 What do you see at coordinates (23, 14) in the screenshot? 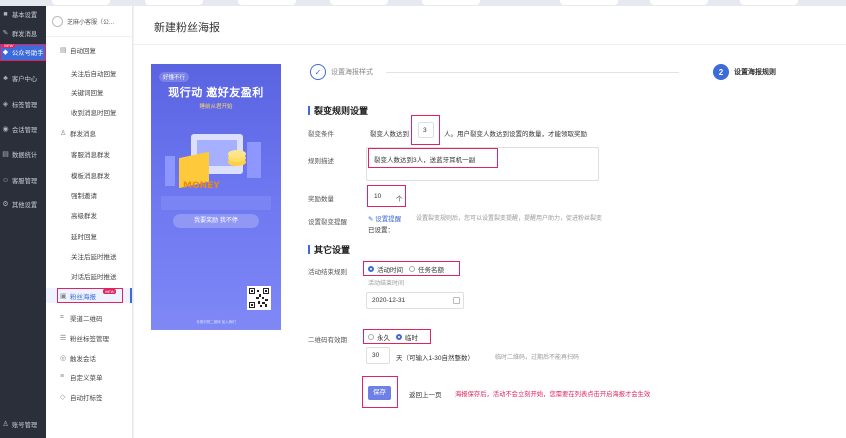
I see `nav-item-0: ■ 基本设置` at bounding box center [23, 14].